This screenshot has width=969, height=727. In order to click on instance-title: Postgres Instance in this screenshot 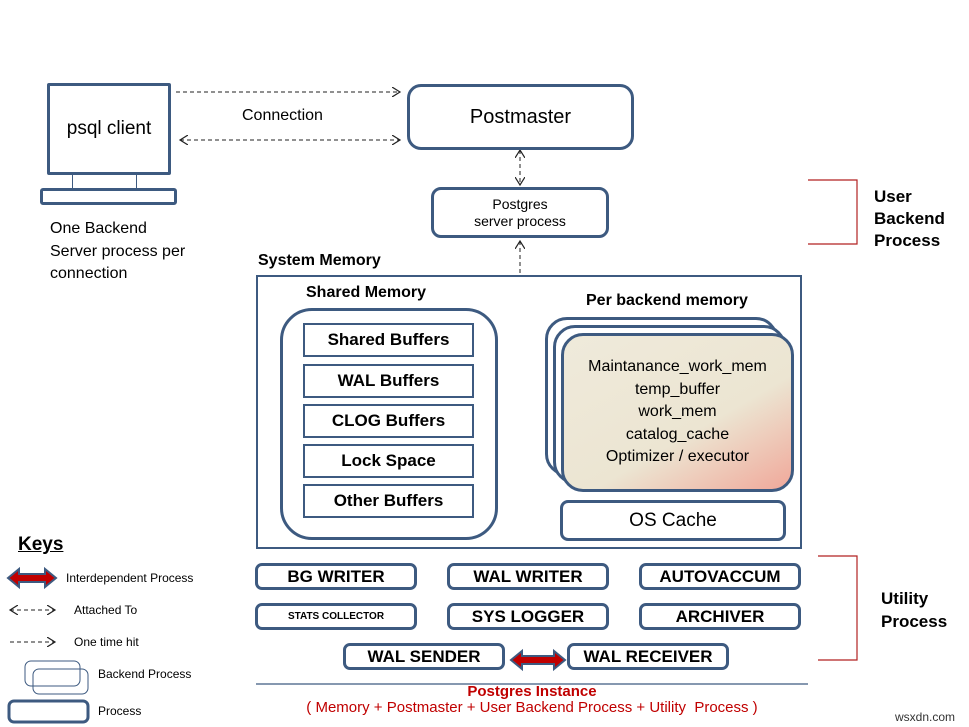, I will do `click(532, 691)`.